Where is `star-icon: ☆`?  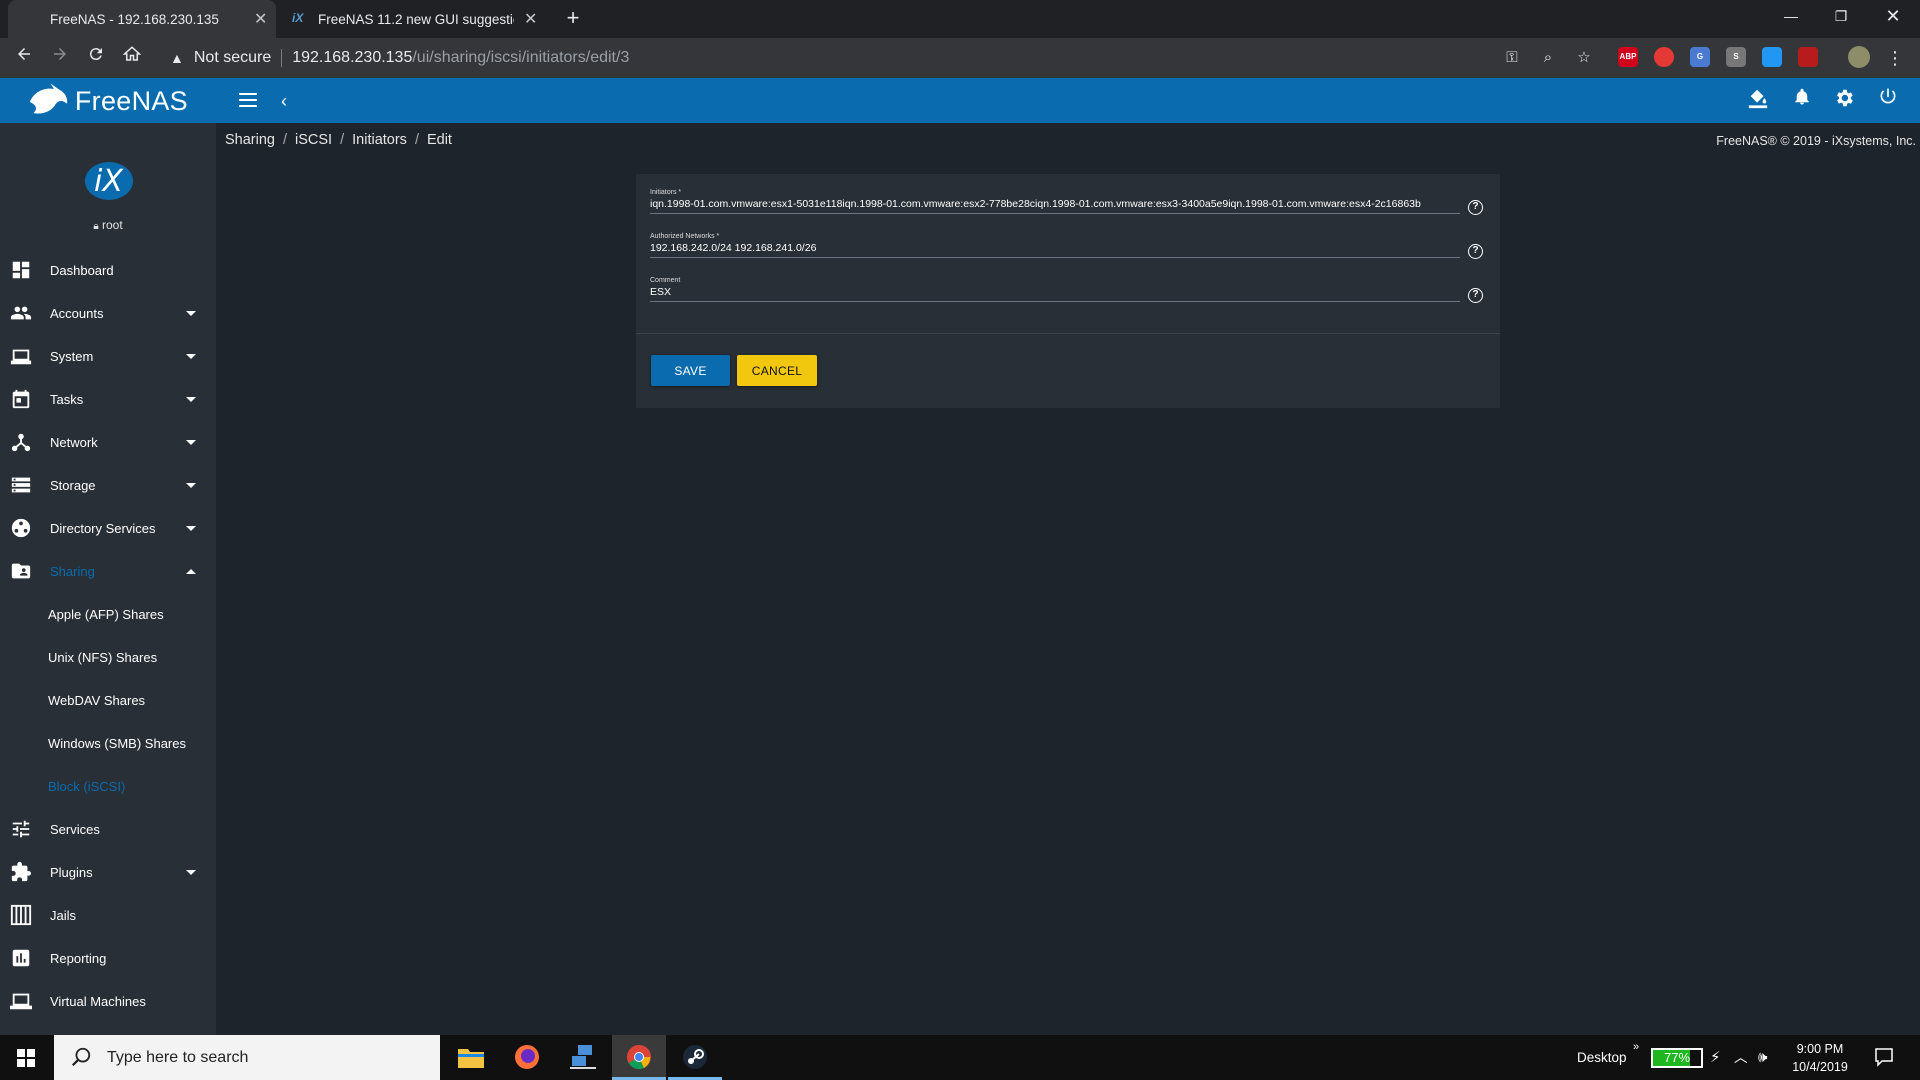 star-icon: ☆ is located at coordinates (1584, 58).